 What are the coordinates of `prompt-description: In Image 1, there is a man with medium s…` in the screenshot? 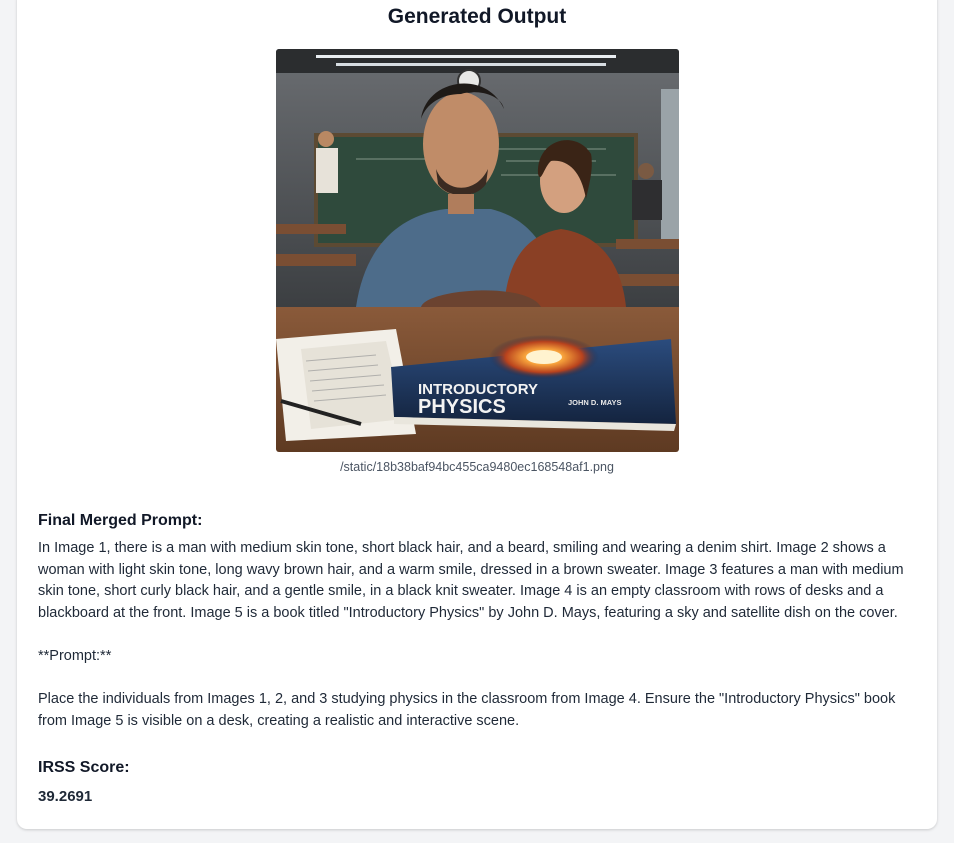 It's located at (471, 580).